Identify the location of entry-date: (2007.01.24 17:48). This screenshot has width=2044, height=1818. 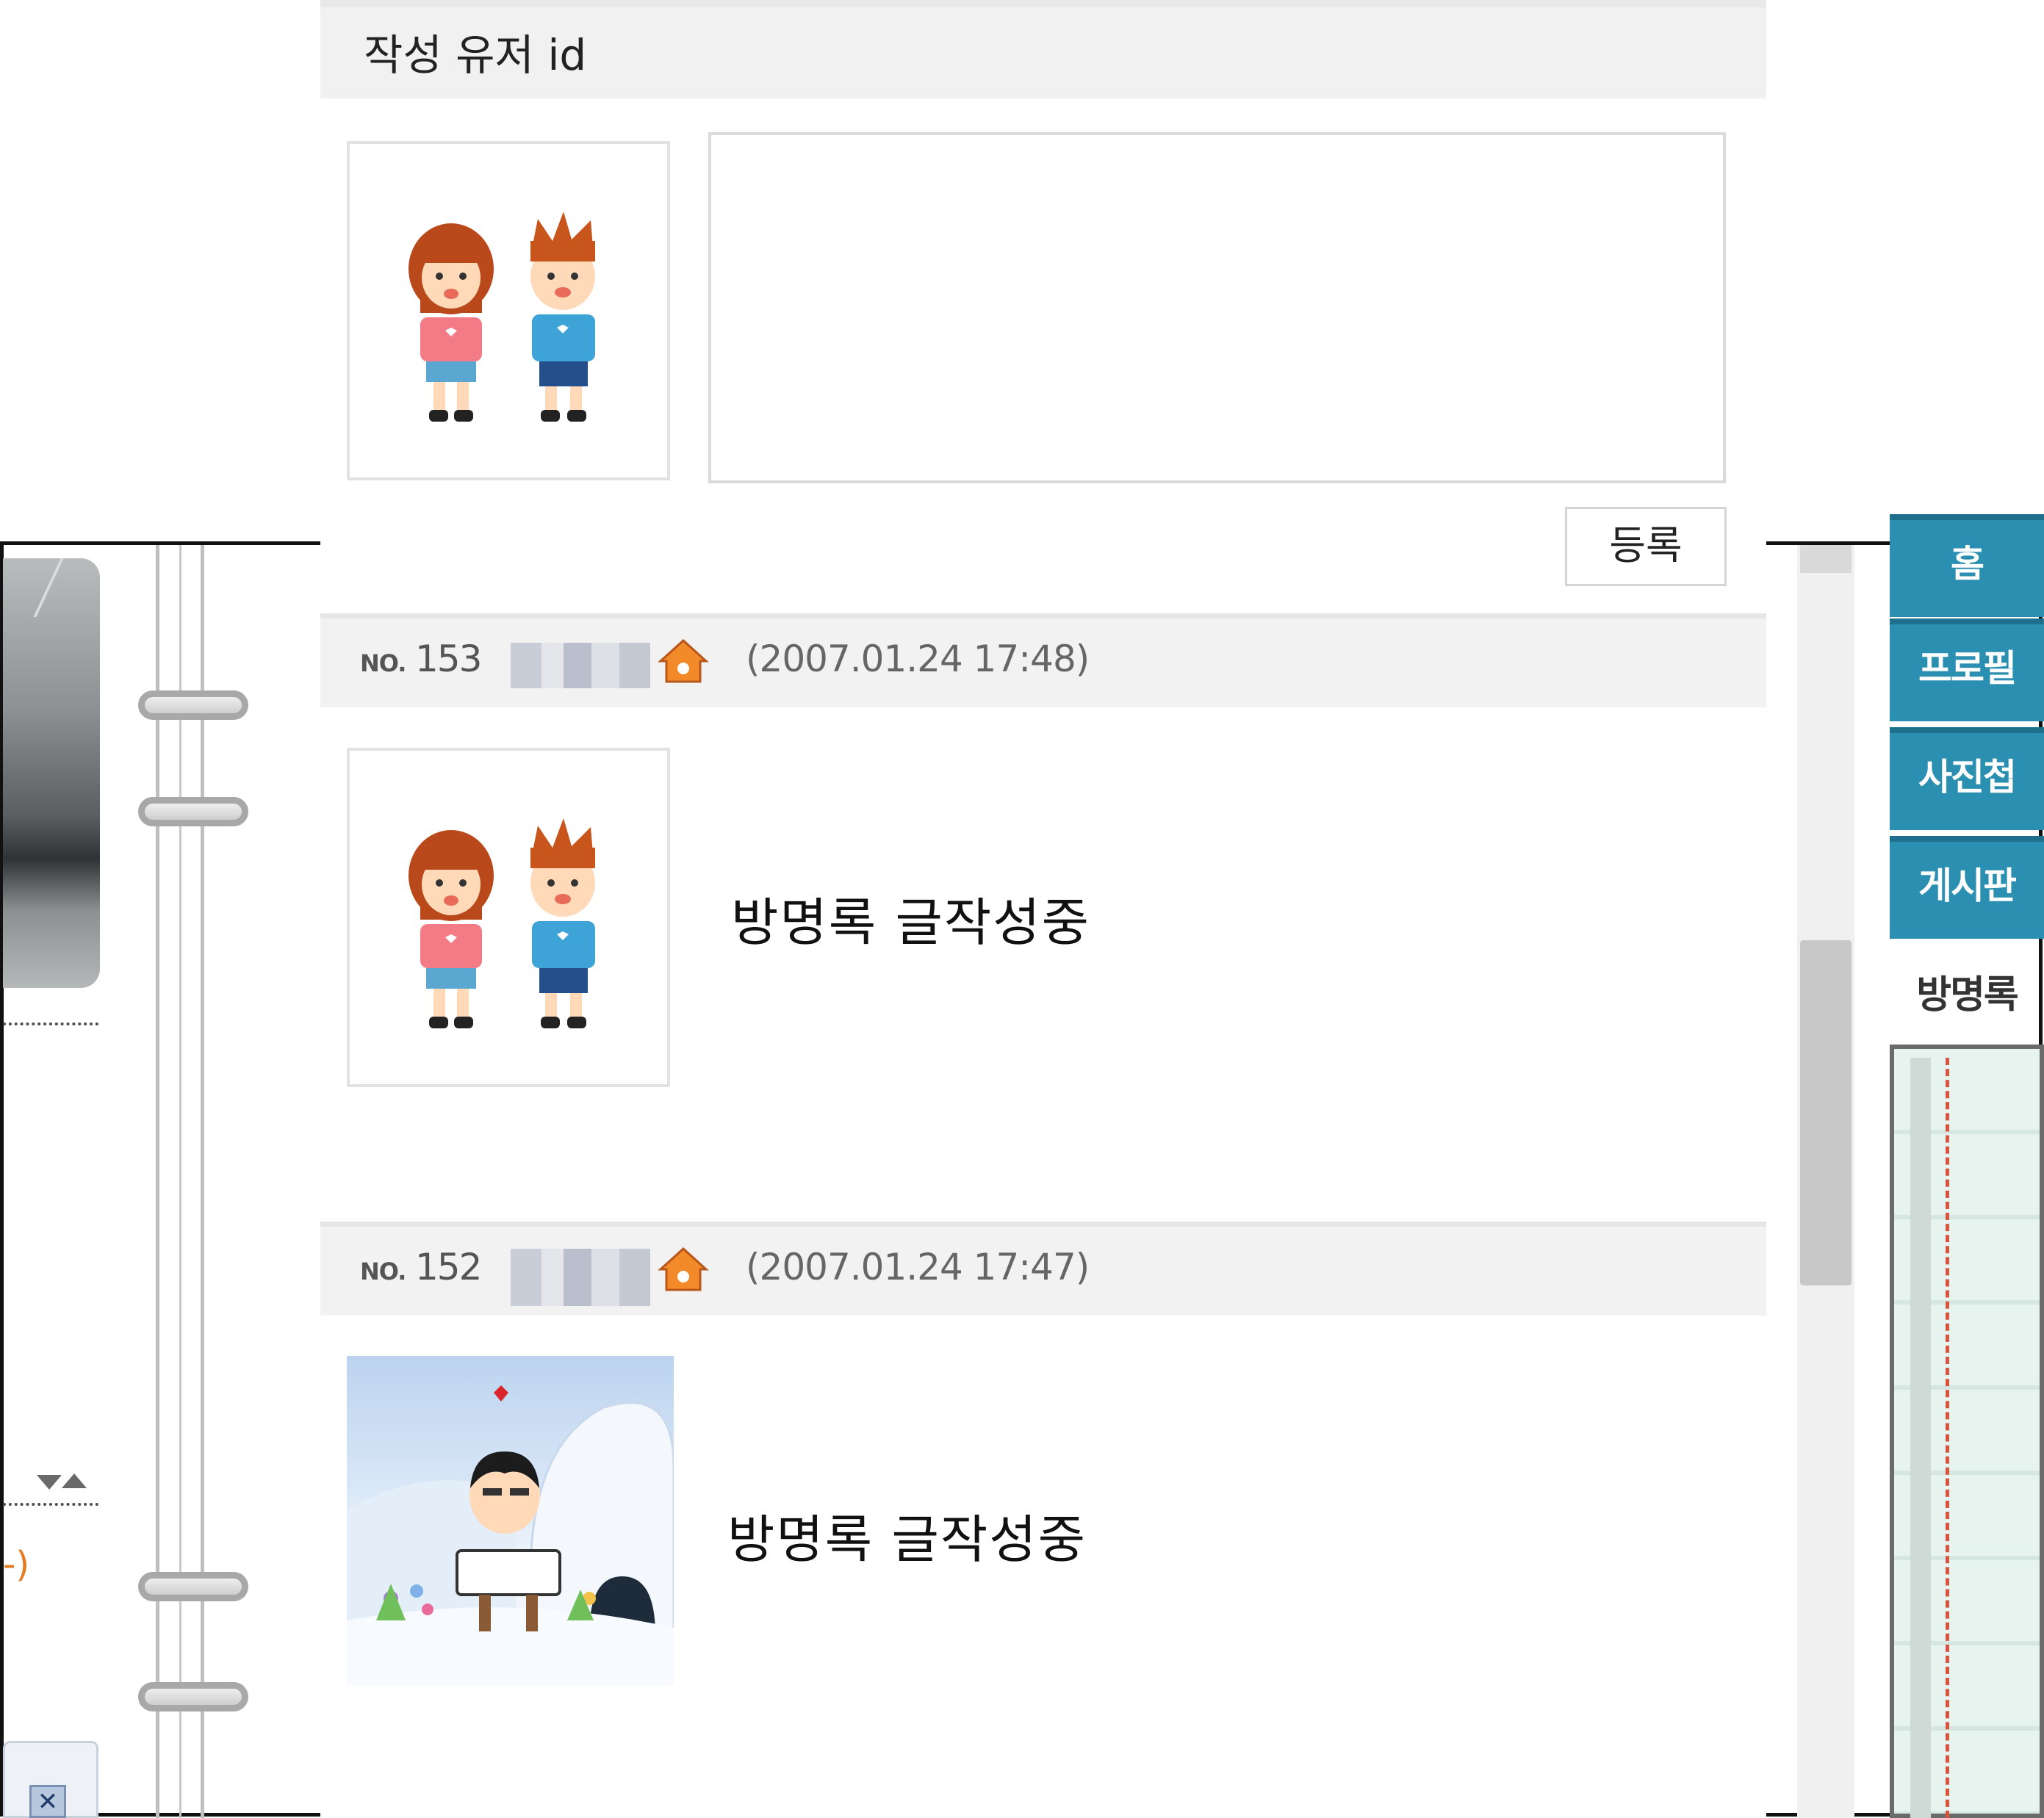
(918, 659).